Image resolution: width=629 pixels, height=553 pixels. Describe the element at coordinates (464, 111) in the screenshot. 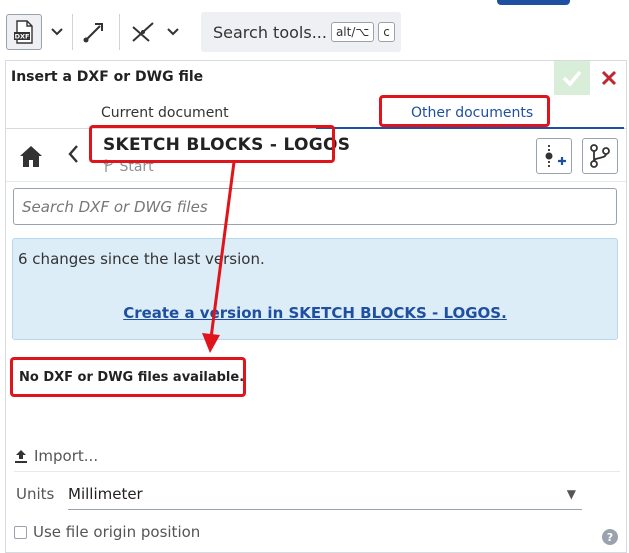

I see `annotation-highlight-other-documents-tab` at that location.